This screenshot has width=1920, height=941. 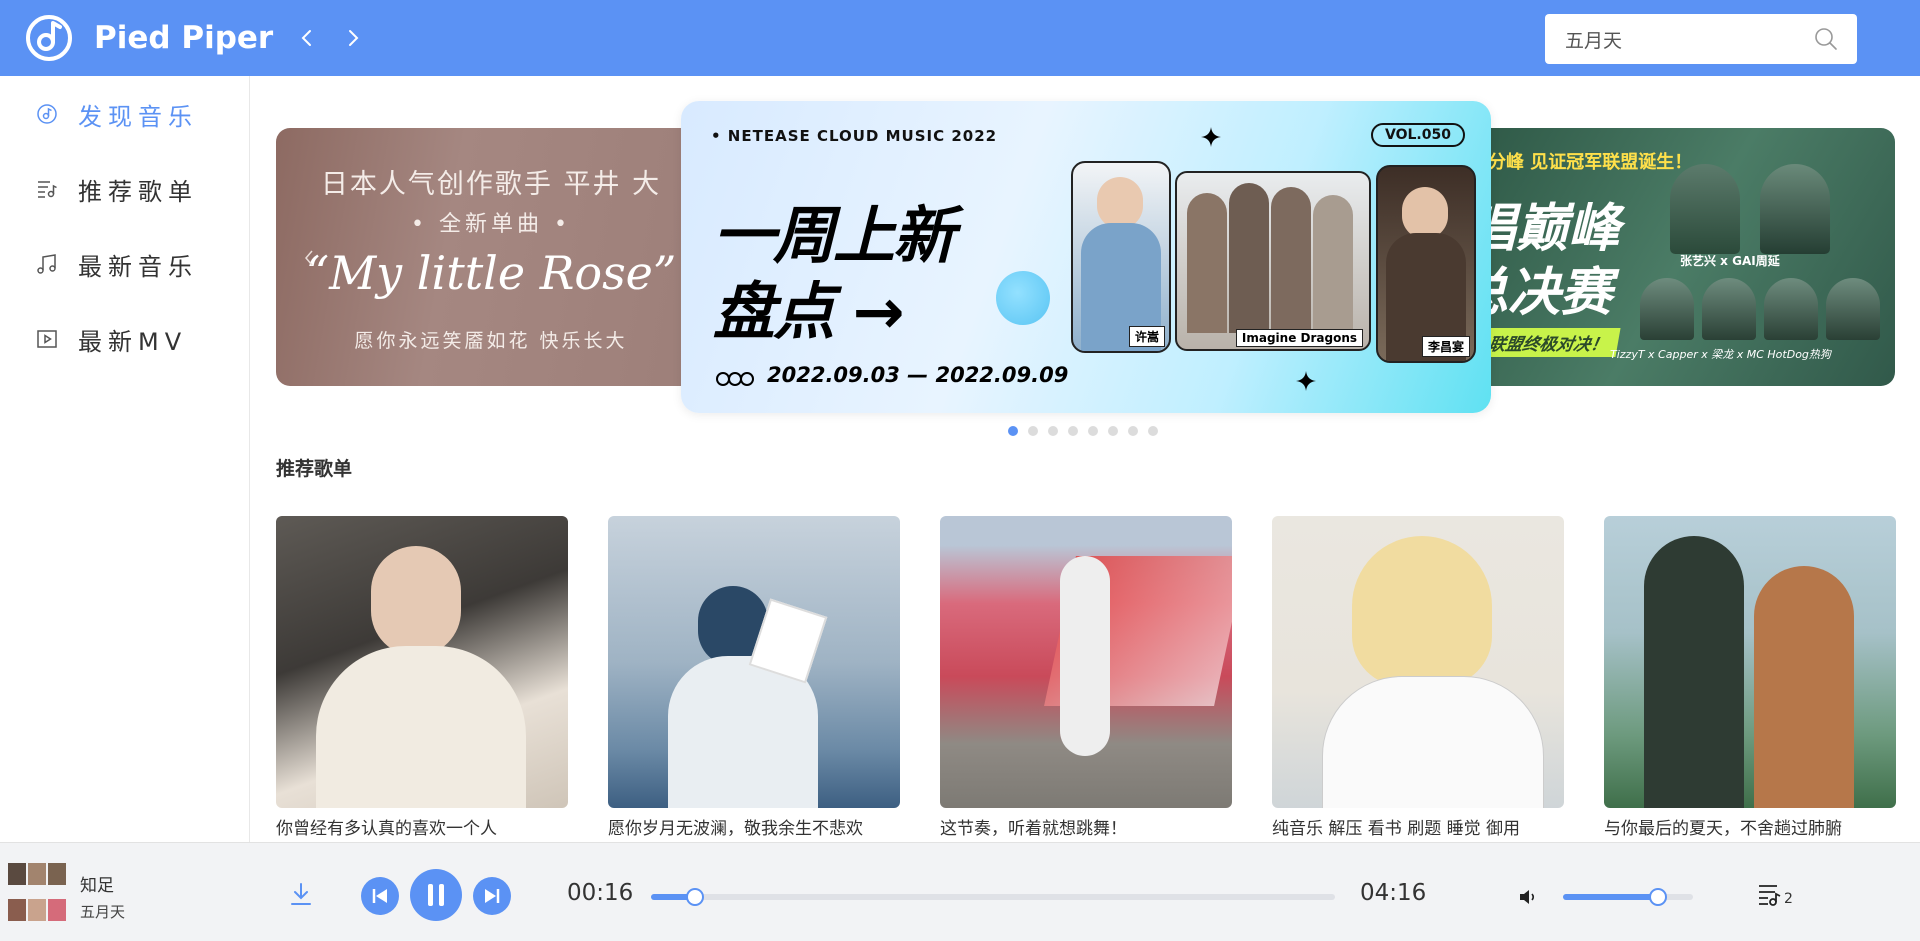 What do you see at coordinates (380, 896) in the screenshot?
I see `previous-icon` at bounding box center [380, 896].